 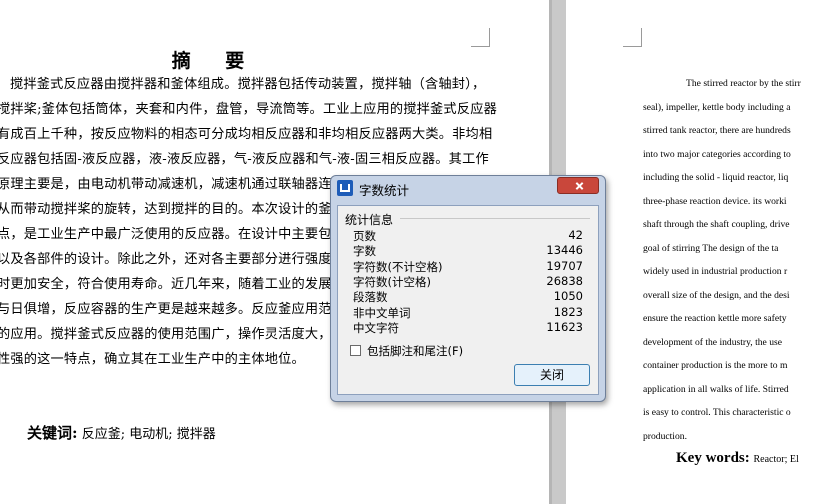 I want to click on abstract-line-english: into two major categories according to, so click(x=717, y=154).